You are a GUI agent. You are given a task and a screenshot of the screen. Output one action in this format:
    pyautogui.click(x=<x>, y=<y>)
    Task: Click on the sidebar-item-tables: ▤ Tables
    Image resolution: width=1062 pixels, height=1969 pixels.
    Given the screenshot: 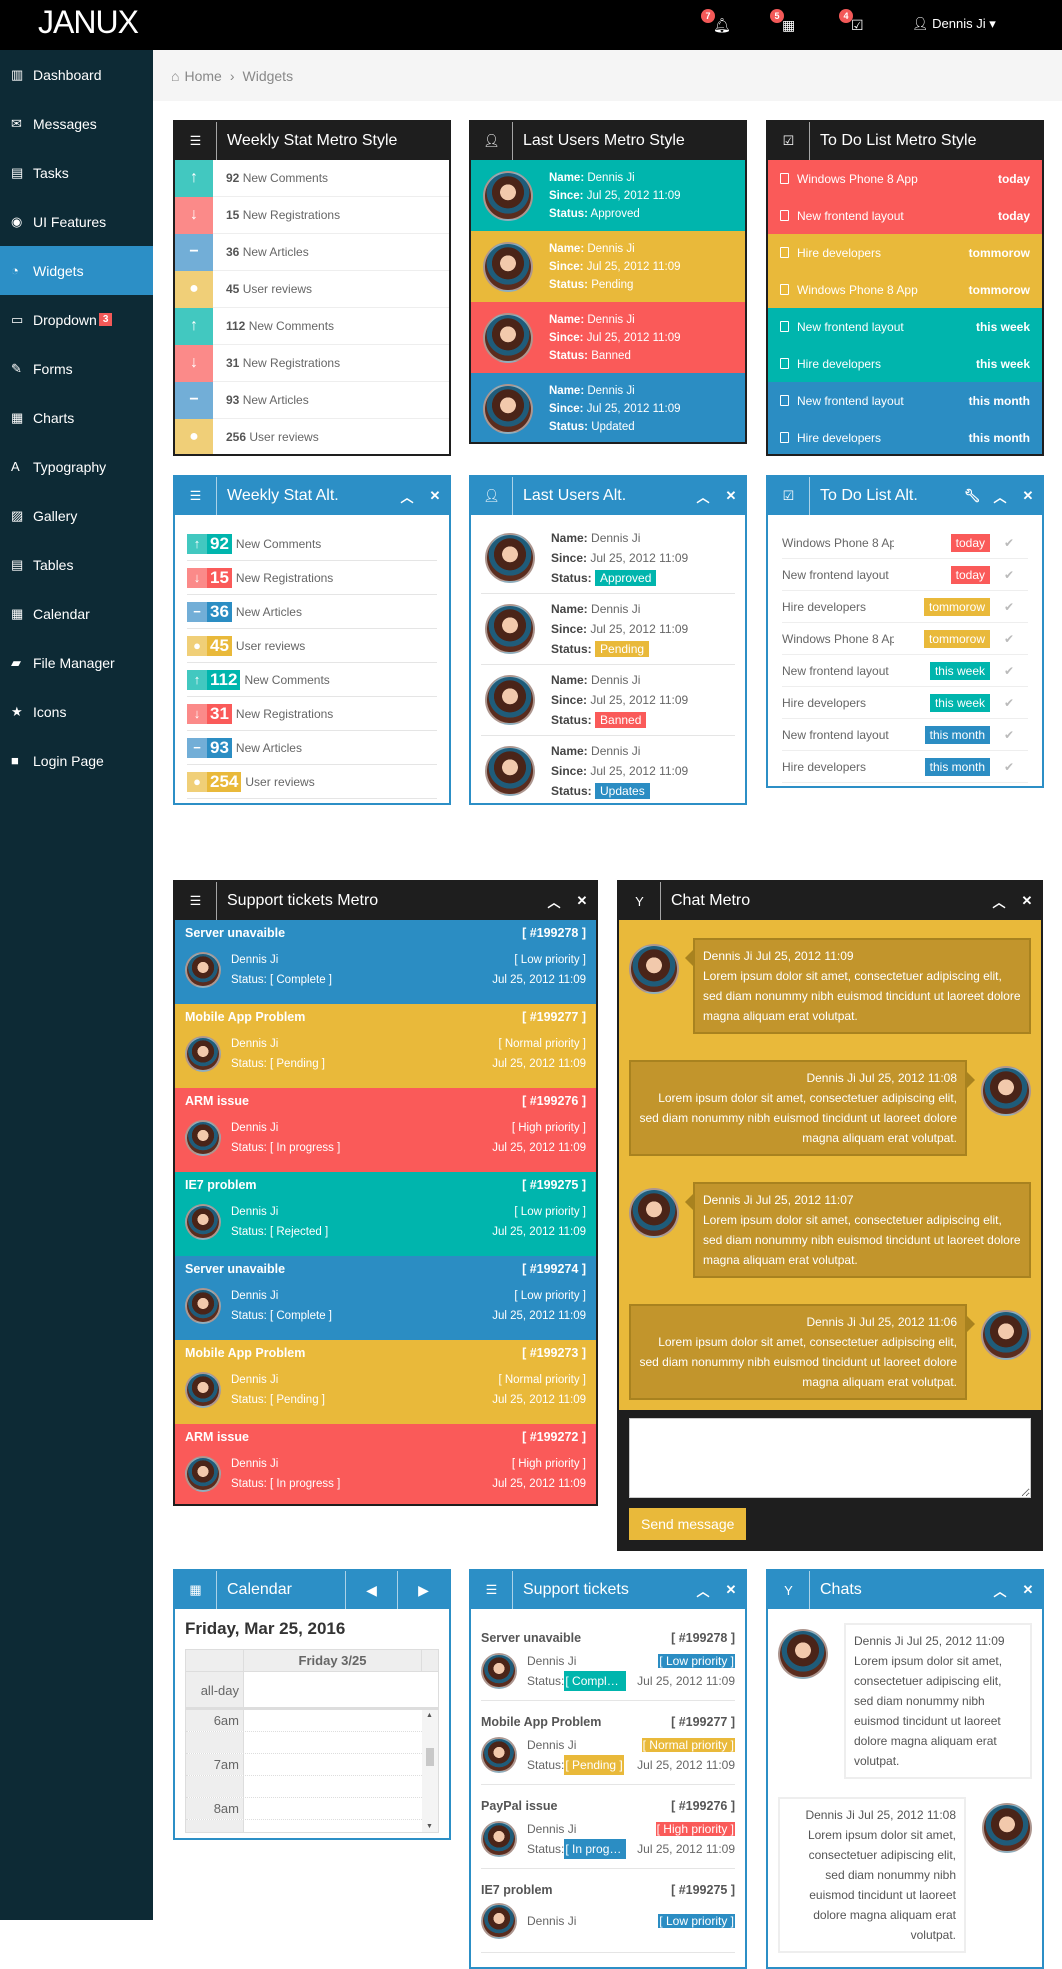 What is the action you would take?
    pyautogui.click(x=76, y=564)
    